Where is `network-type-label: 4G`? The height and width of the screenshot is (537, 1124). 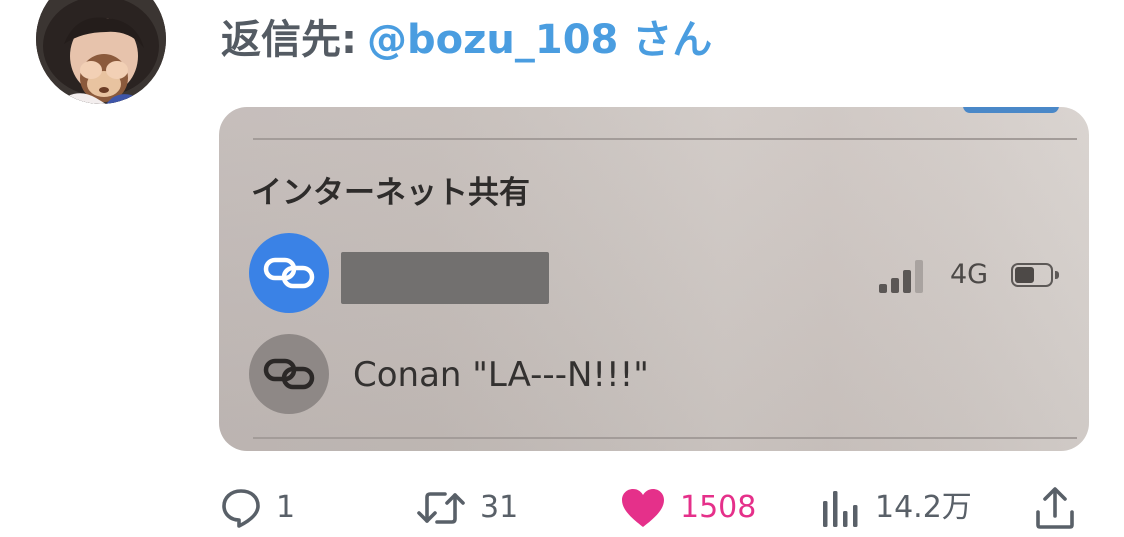 network-type-label: 4G is located at coordinates (969, 274).